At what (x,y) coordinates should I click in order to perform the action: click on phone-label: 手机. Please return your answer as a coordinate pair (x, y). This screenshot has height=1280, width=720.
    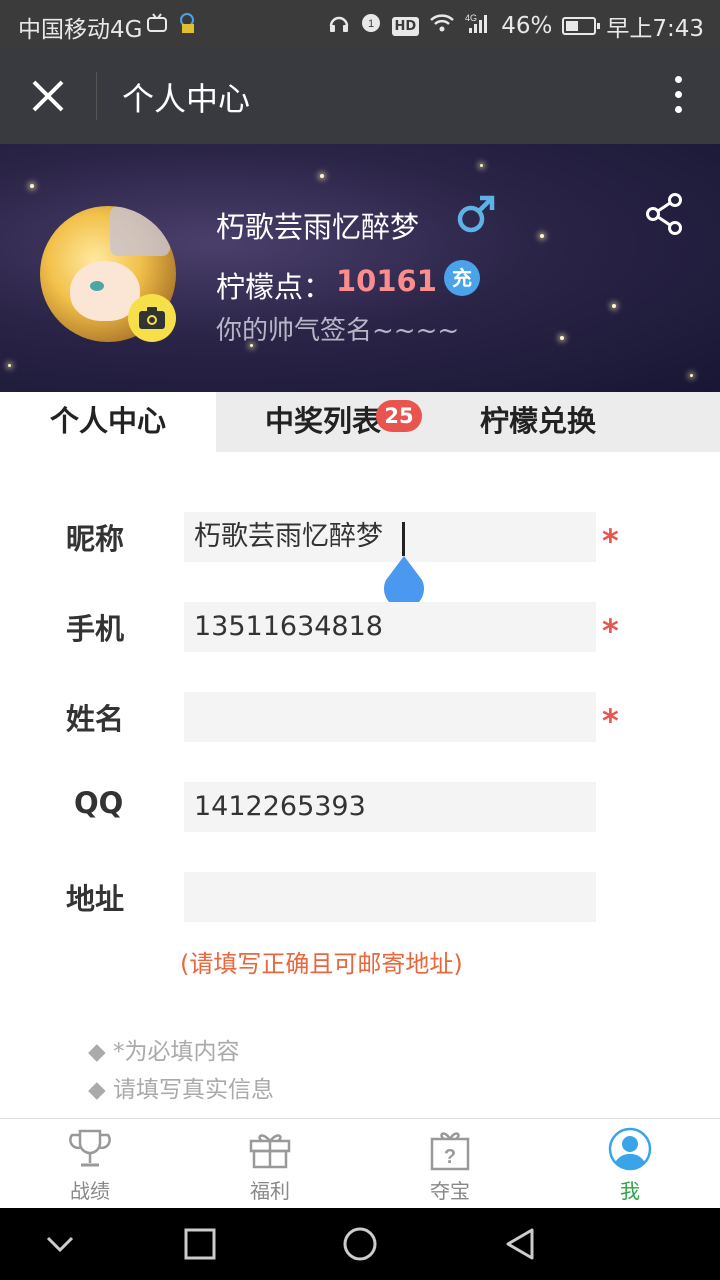
    Looking at the image, I should click on (95, 629).